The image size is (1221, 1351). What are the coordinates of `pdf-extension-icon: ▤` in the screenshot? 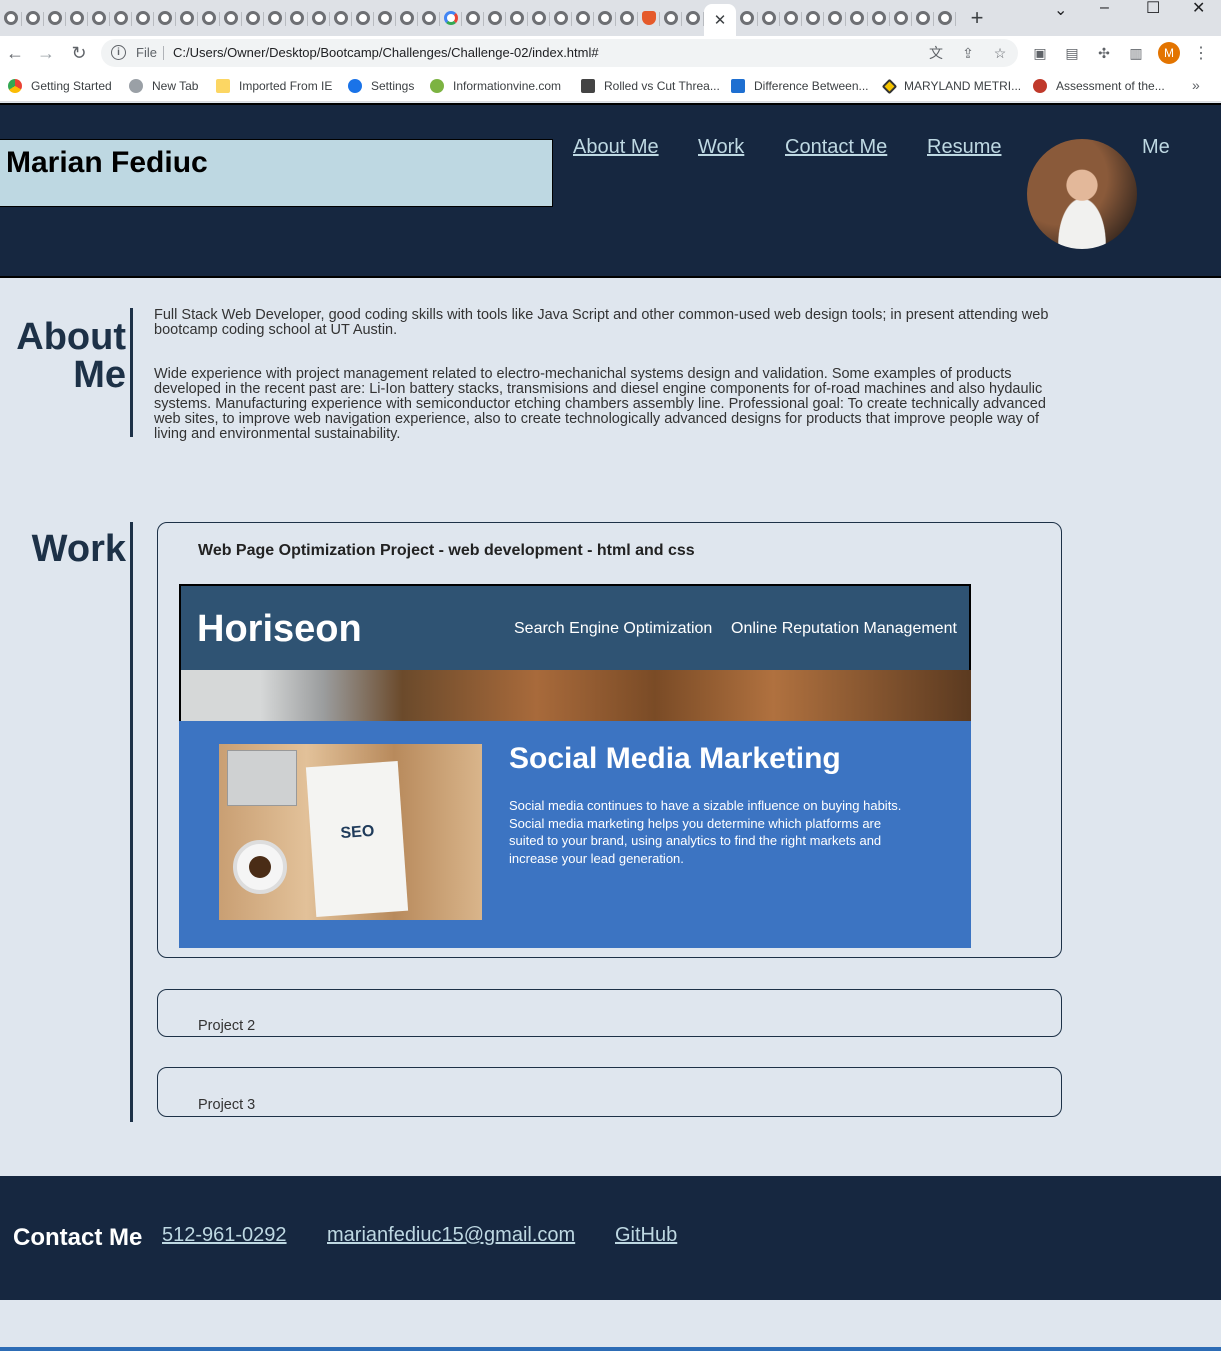 It's located at (1072, 53).